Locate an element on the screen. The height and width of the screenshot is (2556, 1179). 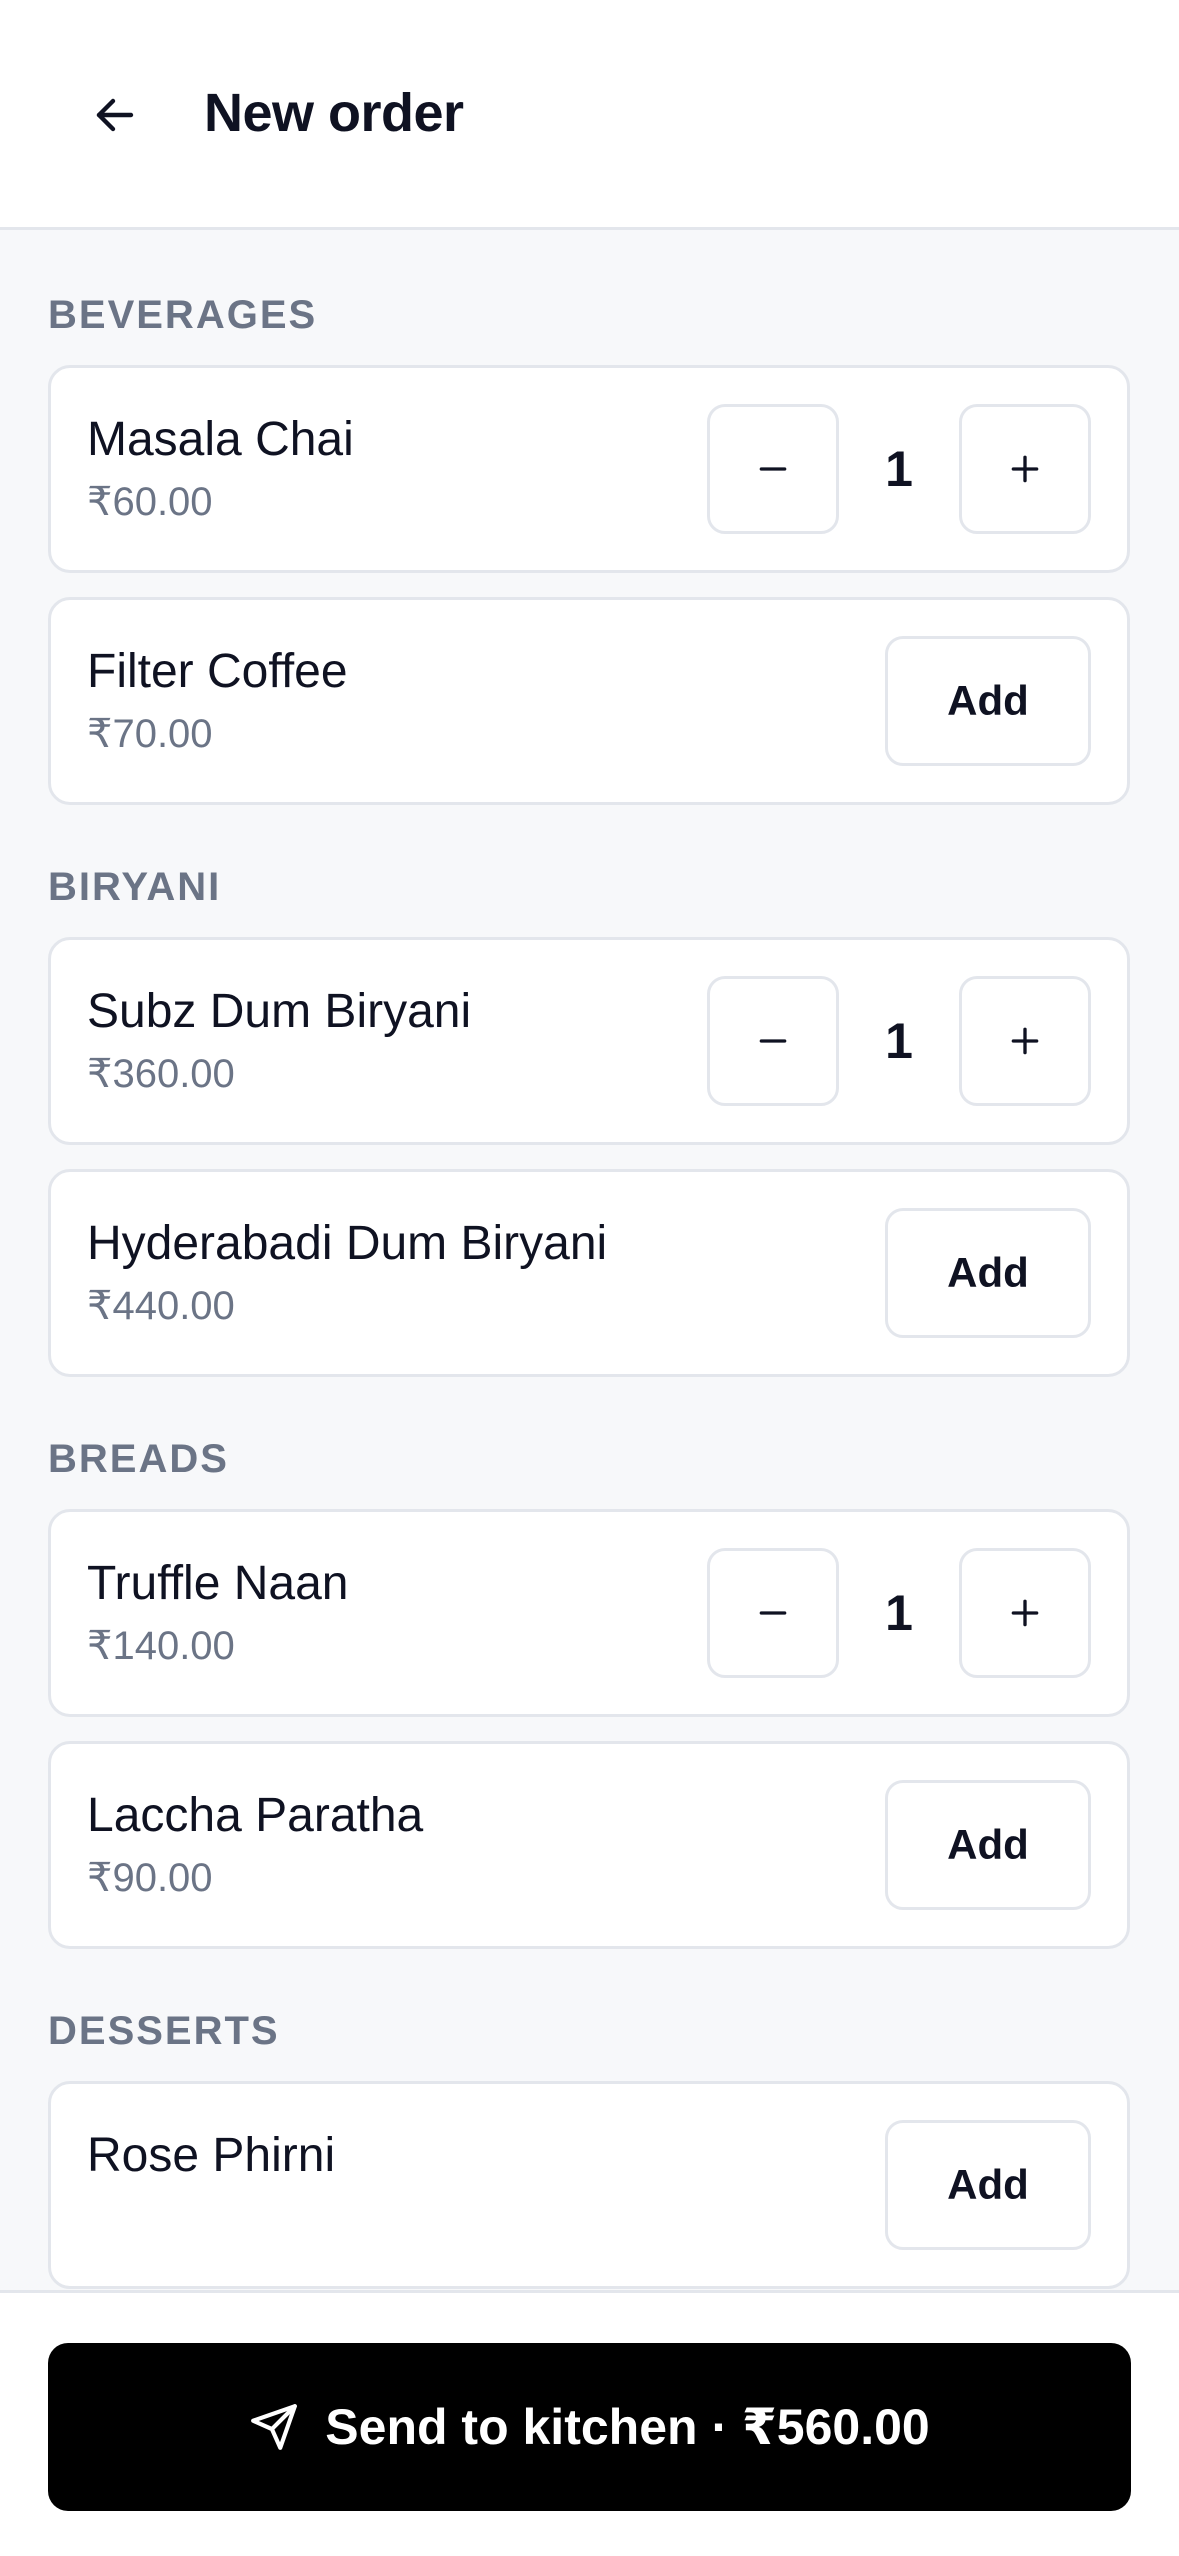
item-price: ₹60.00 is located at coordinates (150, 502).